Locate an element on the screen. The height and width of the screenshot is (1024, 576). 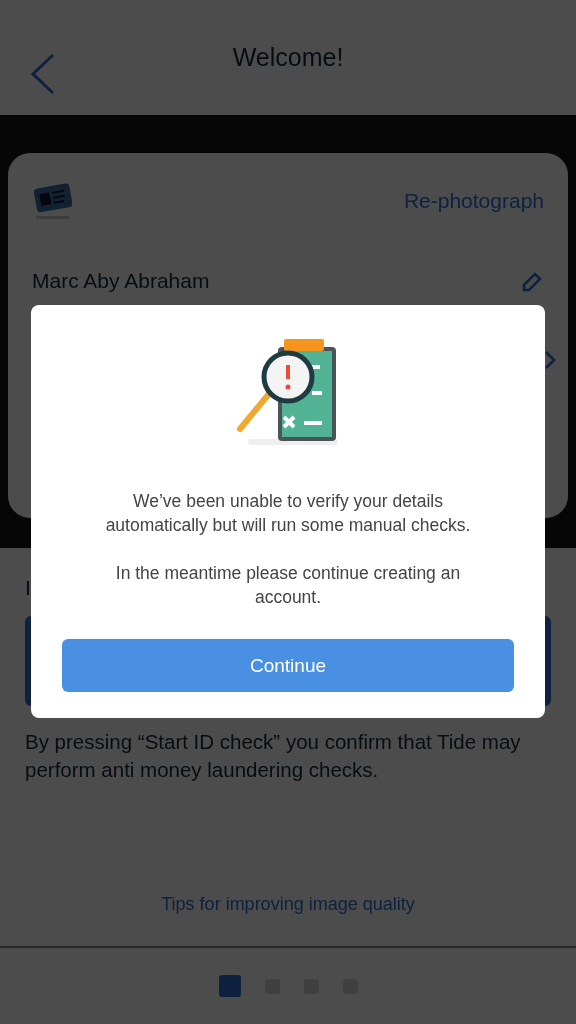
screen-title: Welcome! is located at coordinates (288, 57).